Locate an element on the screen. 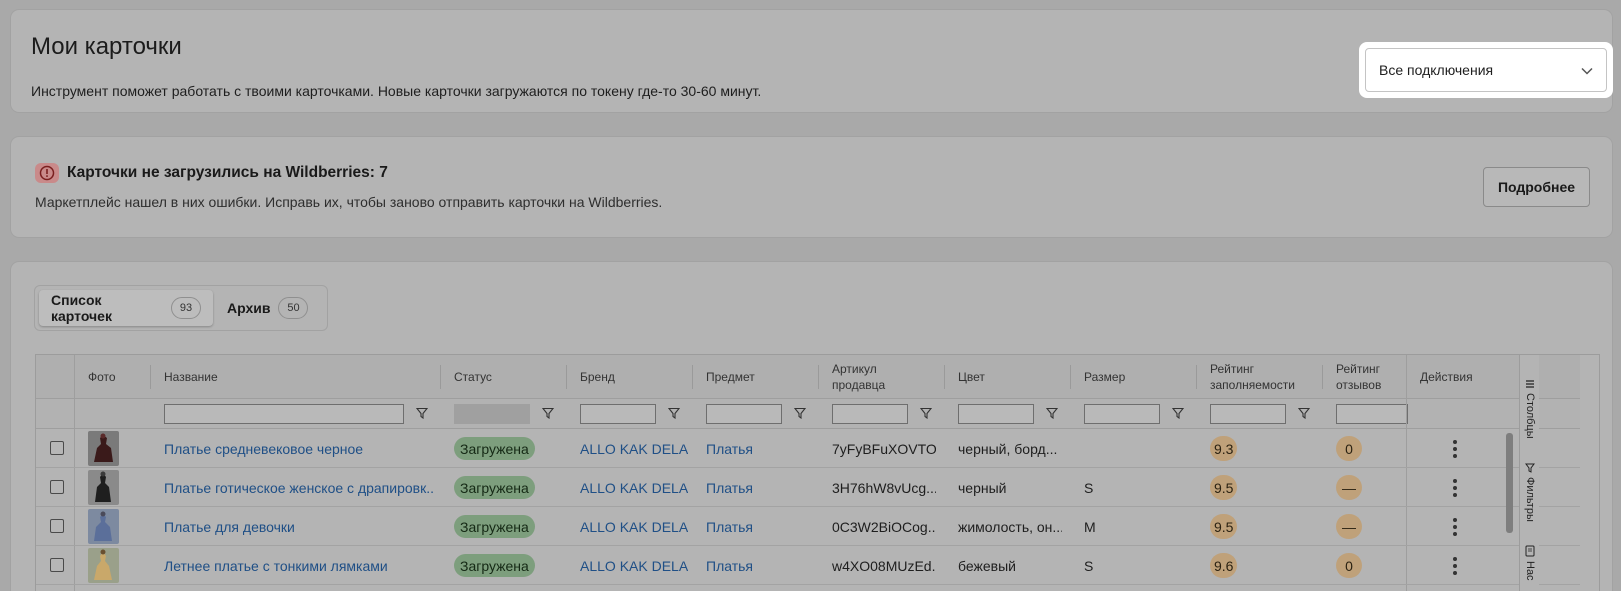 This screenshot has height=591, width=1621. tab-group: Список карточек 93 Архив 50 is located at coordinates (181, 308).